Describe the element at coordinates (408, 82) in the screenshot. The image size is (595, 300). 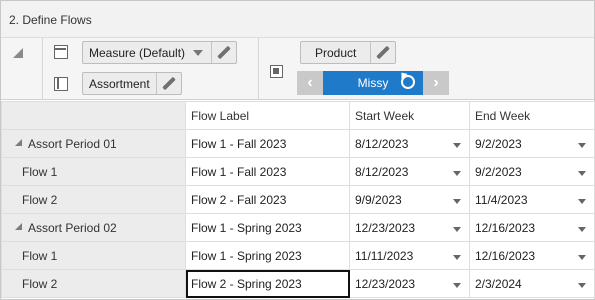
I see `reset-icon` at that location.